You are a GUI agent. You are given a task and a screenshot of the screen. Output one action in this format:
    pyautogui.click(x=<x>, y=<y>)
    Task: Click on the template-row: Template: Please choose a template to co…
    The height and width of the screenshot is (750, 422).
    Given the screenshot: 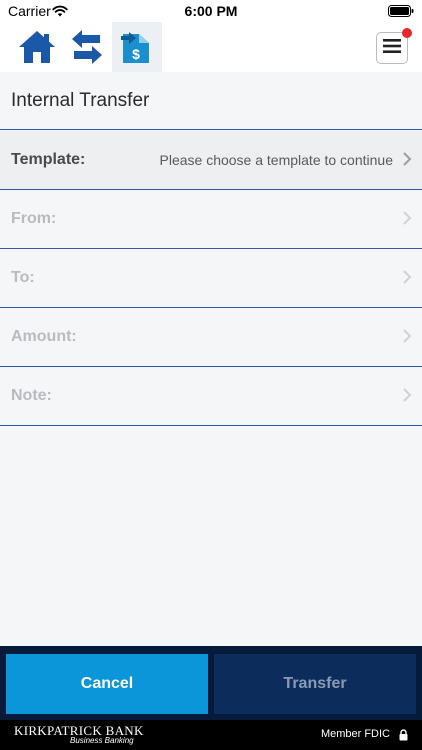 What is the action you would take?
    pyautogui.click(x=211, y=160)
    